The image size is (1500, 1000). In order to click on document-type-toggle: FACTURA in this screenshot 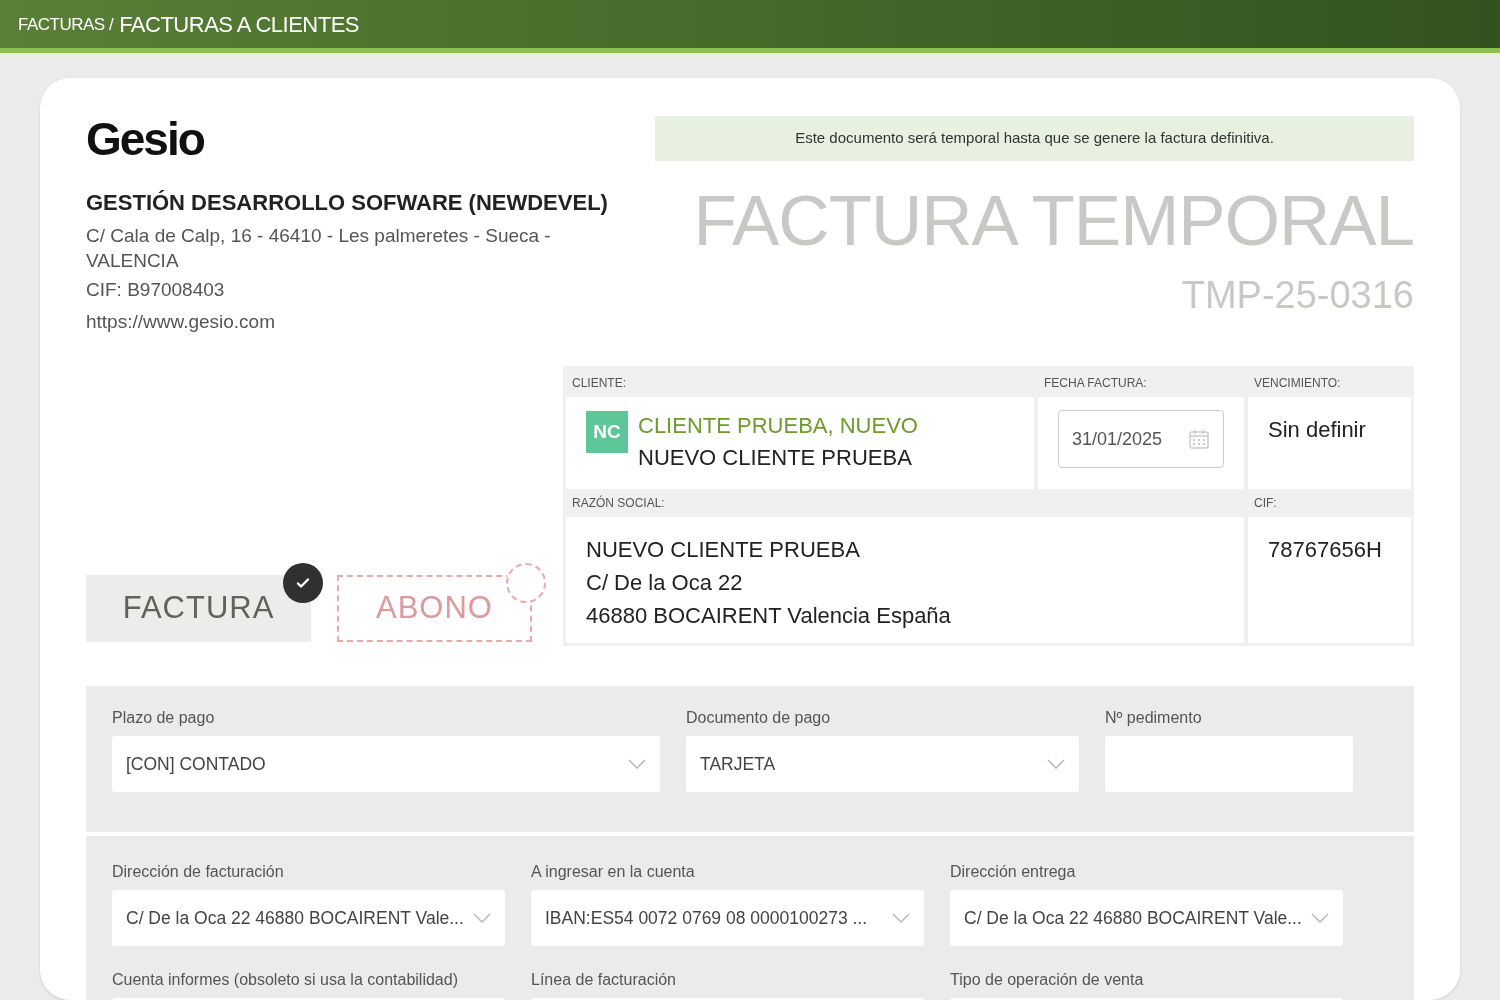, I will do `click(198, 608)`.